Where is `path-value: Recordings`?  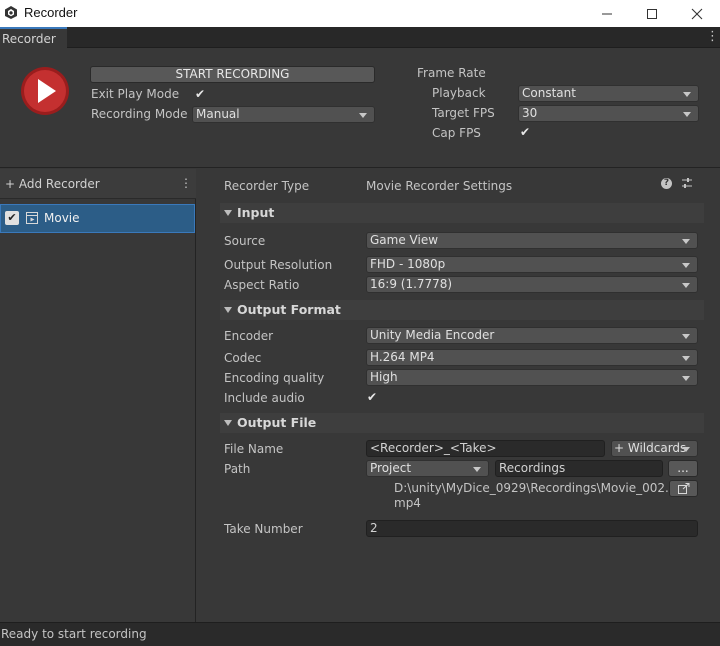 path-value: Recordings is located at coordinates (532, 468).